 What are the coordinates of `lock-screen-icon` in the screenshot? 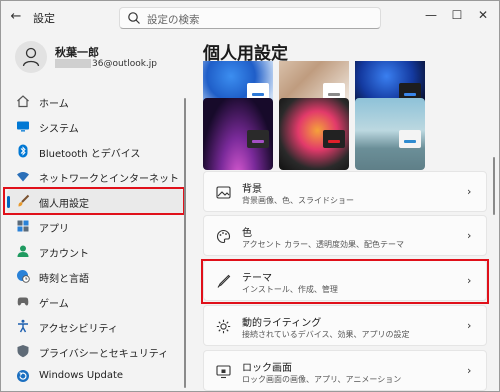 It's located at (223, 372).